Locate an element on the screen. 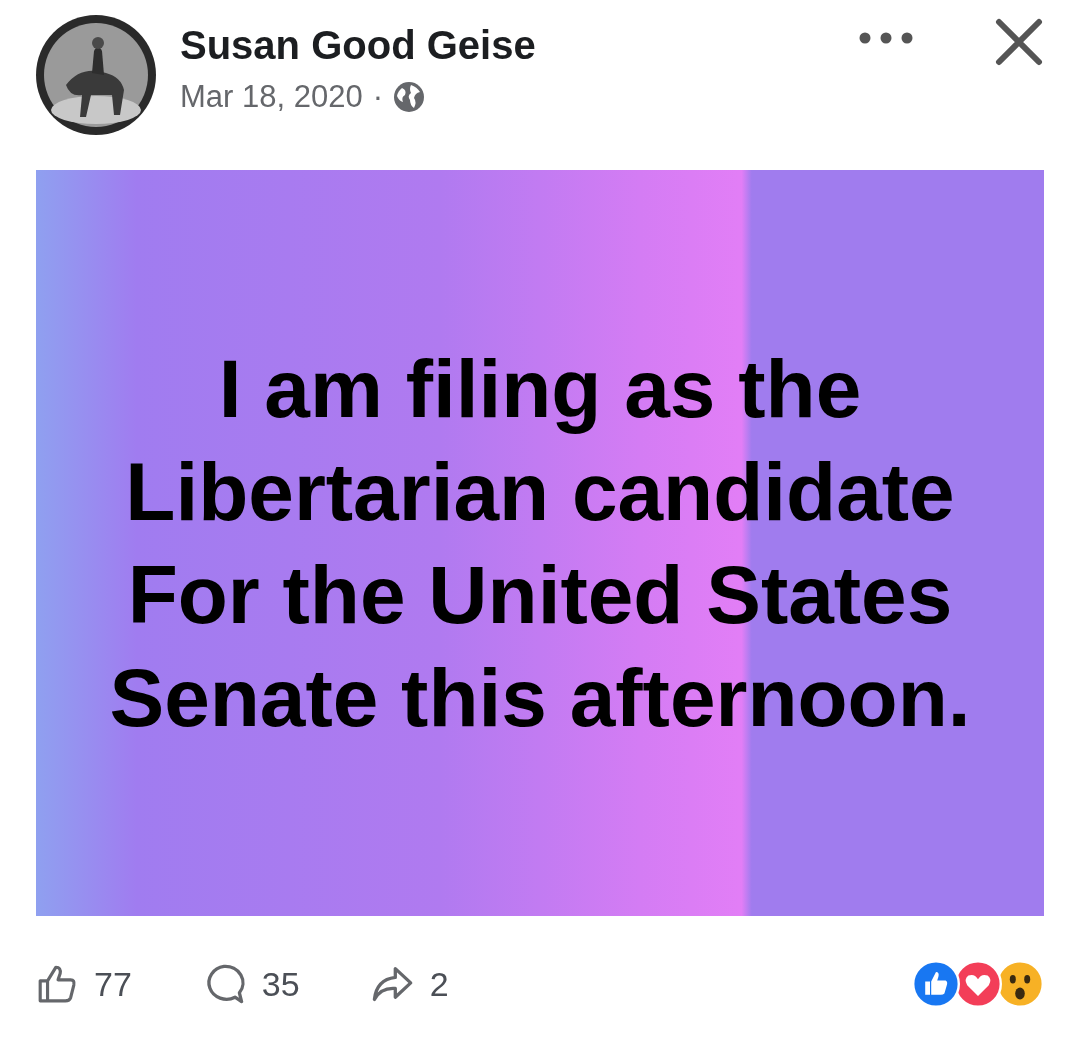  avatar is located at coordinates (96, 75).